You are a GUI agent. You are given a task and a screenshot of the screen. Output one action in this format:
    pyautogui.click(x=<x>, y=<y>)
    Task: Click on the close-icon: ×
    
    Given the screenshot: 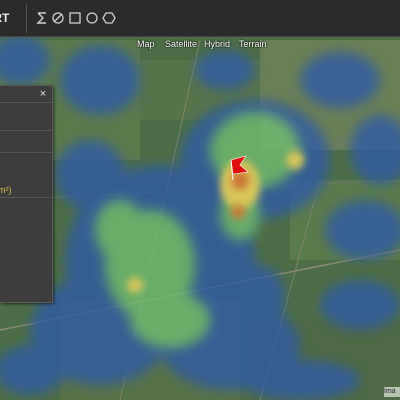 What is the action you would take?
    pyautogui.click(x=43, y=94)
    